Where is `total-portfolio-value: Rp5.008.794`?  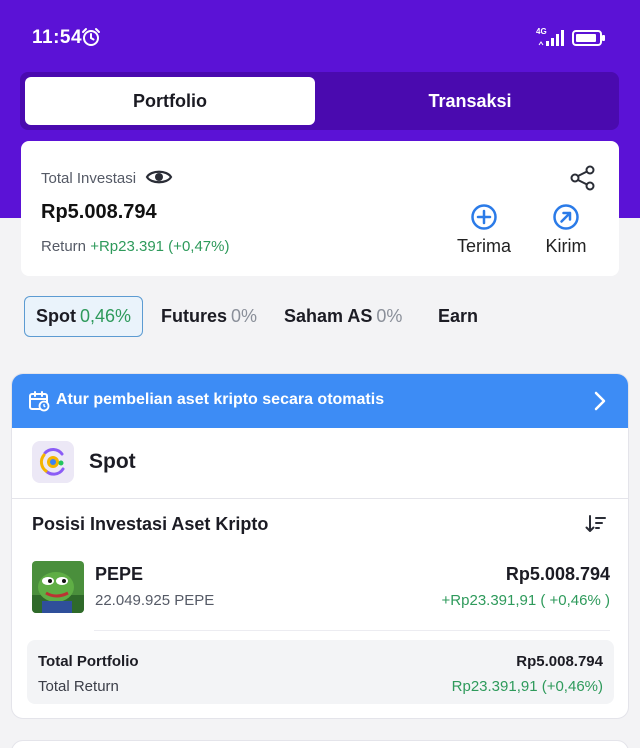 total-portfolio-value: Rp5.008.794 is located at coordinates (559, 661).